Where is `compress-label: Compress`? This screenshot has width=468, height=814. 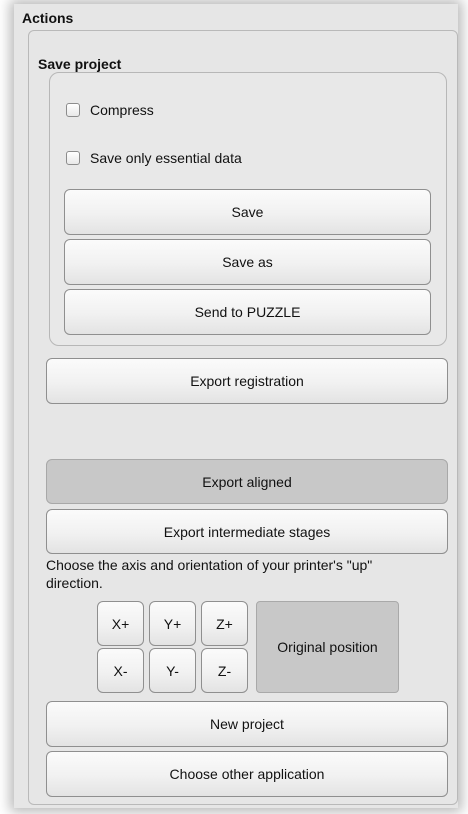
compress-label: Compress is located at coordinates (122, 110).